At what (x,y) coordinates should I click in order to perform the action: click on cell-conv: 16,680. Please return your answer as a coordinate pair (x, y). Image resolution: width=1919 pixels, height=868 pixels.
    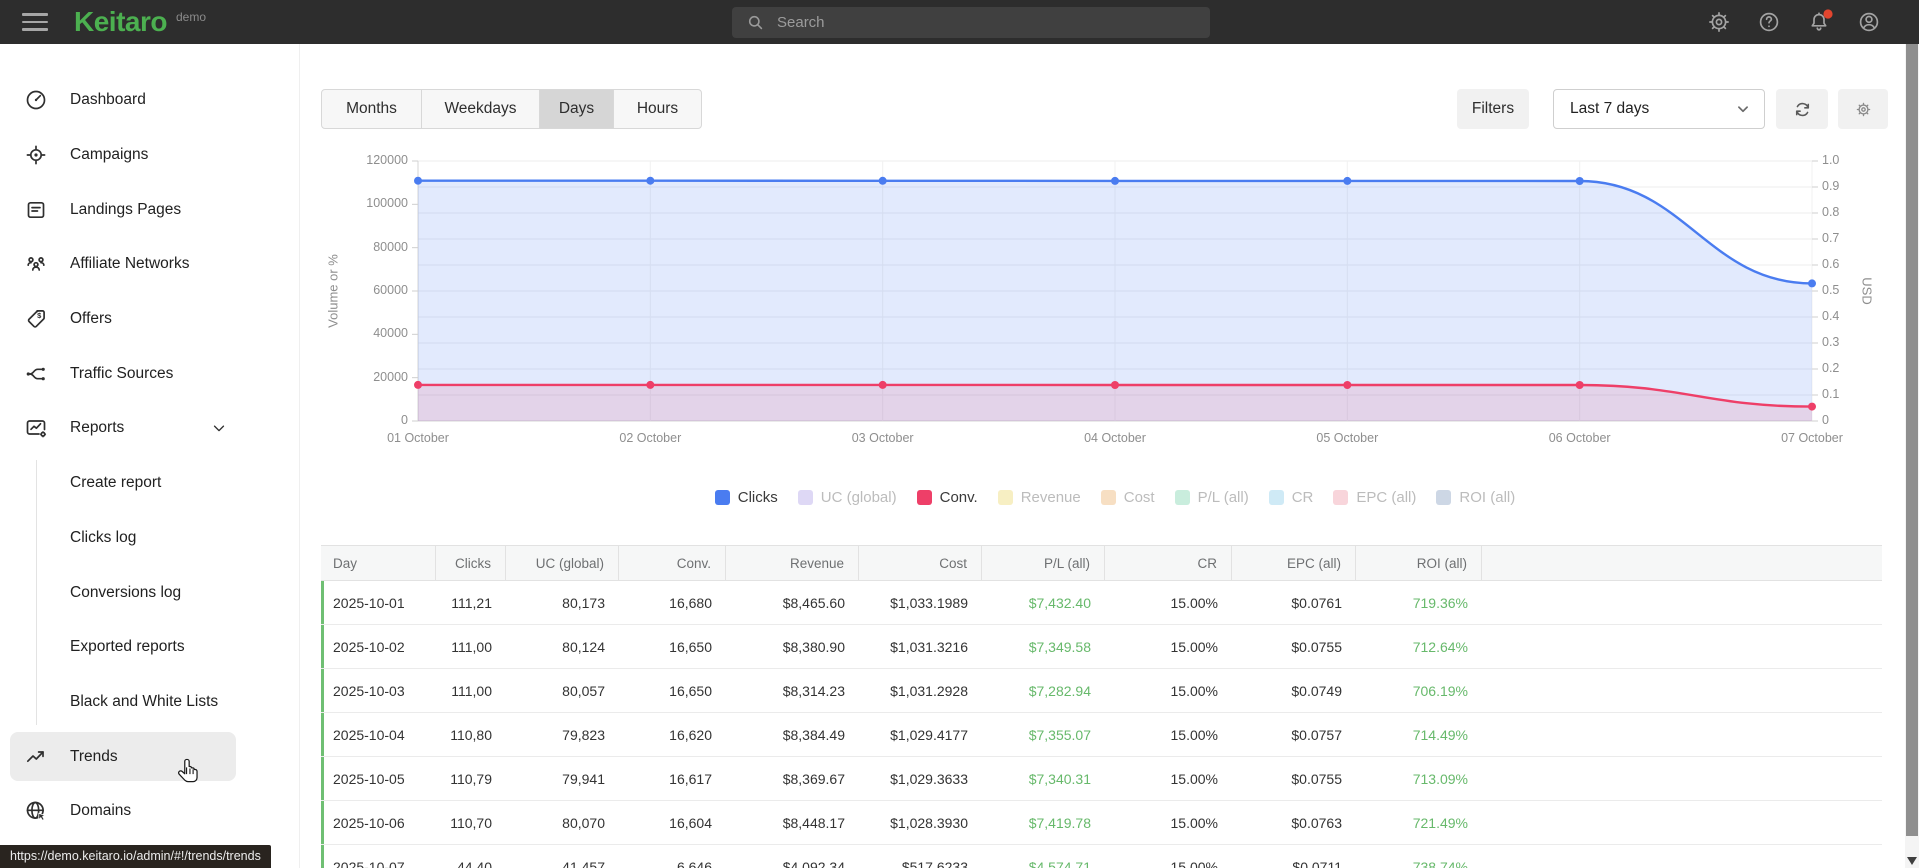
    Looking at the image, I should click on (690, 602).